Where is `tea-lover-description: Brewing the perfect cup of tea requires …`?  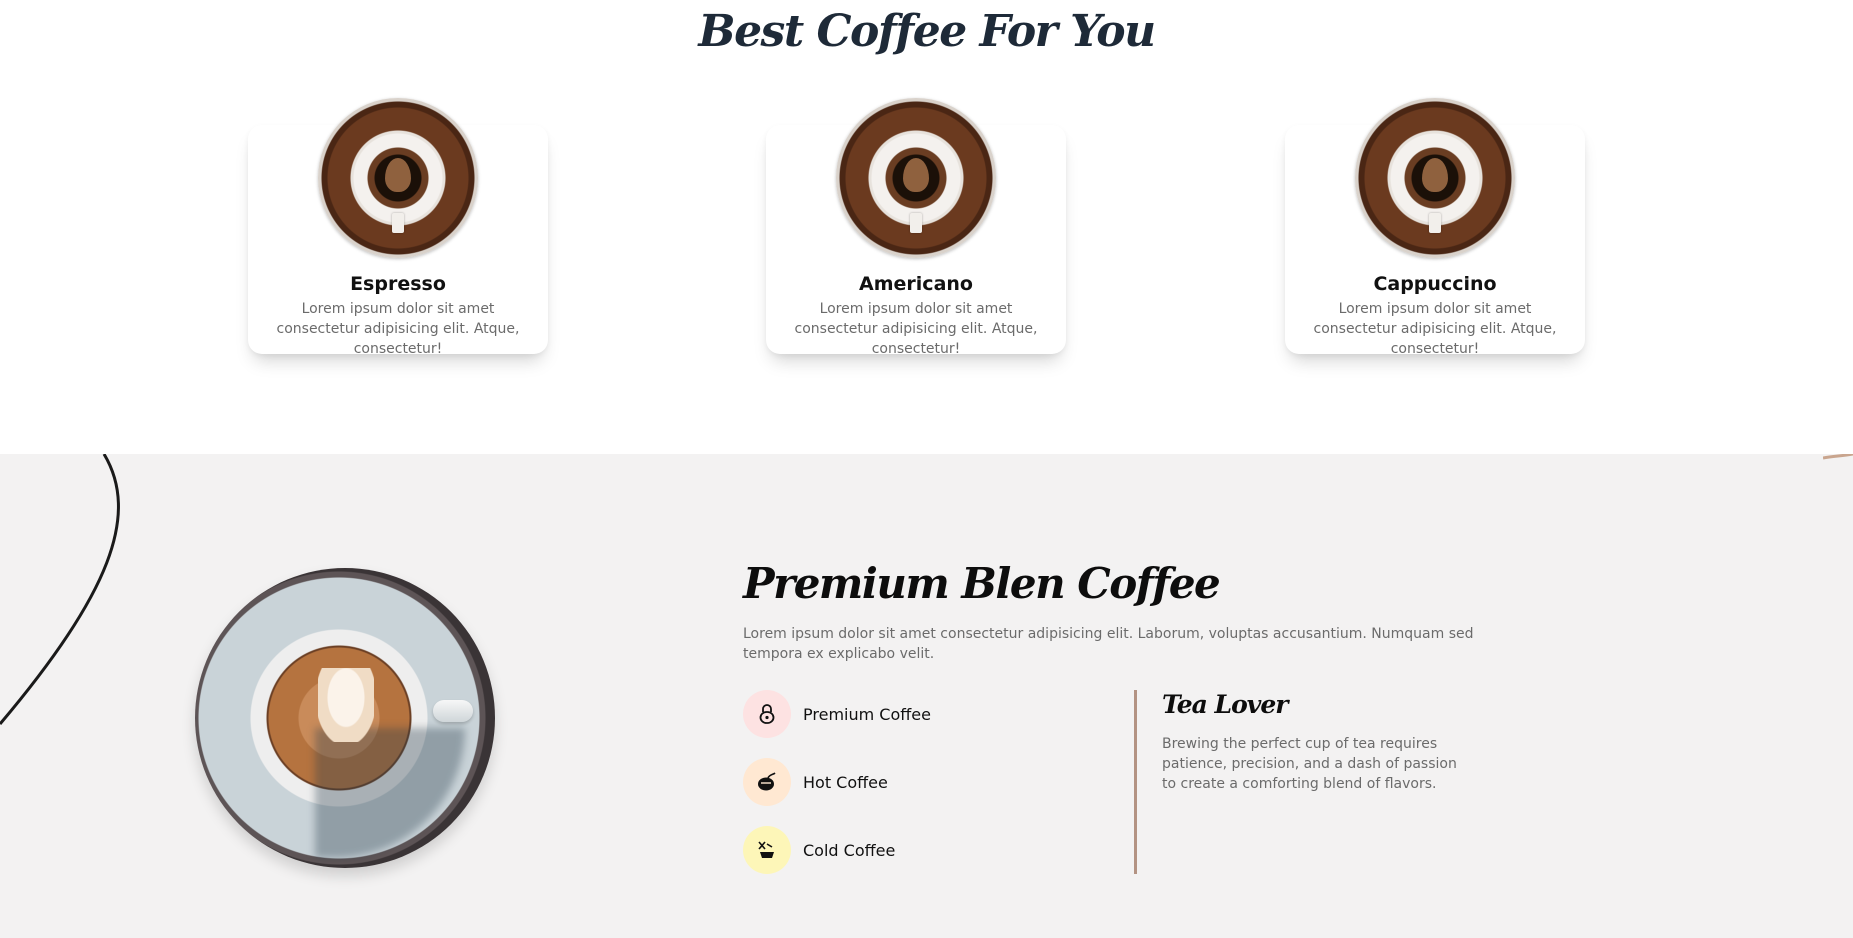
tea-lover-description: Brewing the perfect cup of tea requires … is located at coordinates (1309, 764).